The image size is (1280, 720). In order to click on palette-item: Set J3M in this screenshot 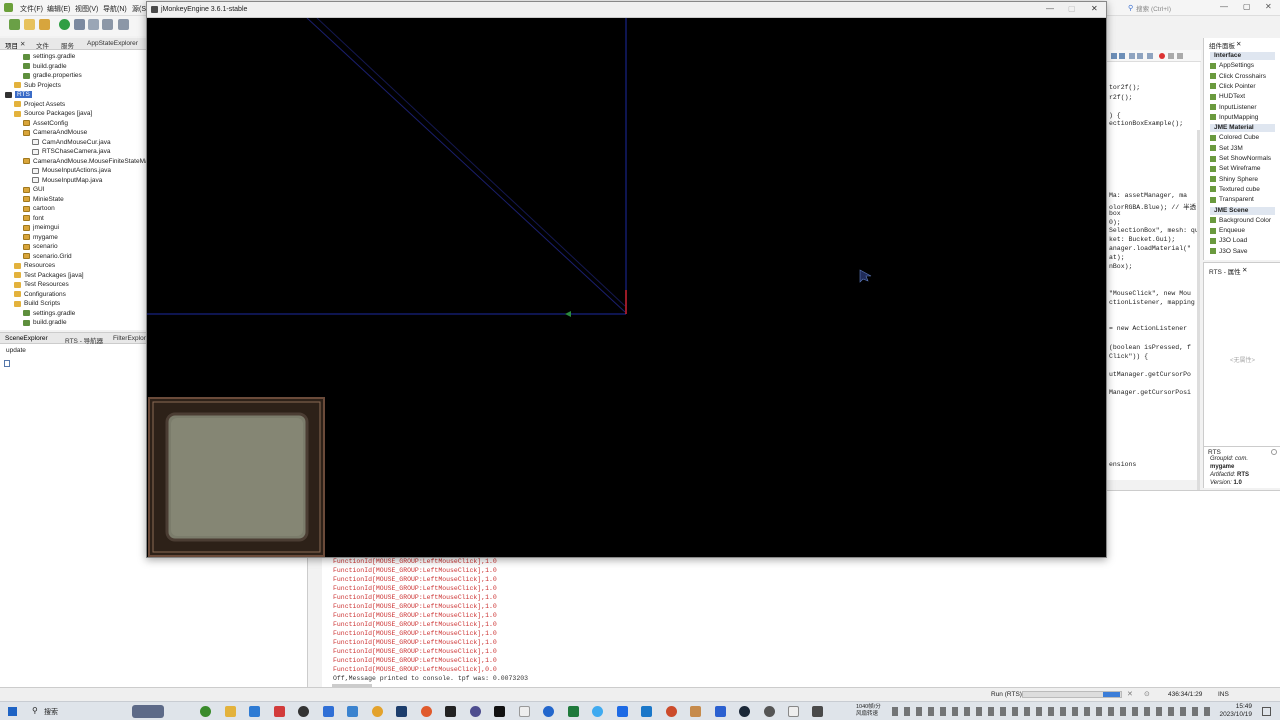, I will do `click(1226, 148)`.